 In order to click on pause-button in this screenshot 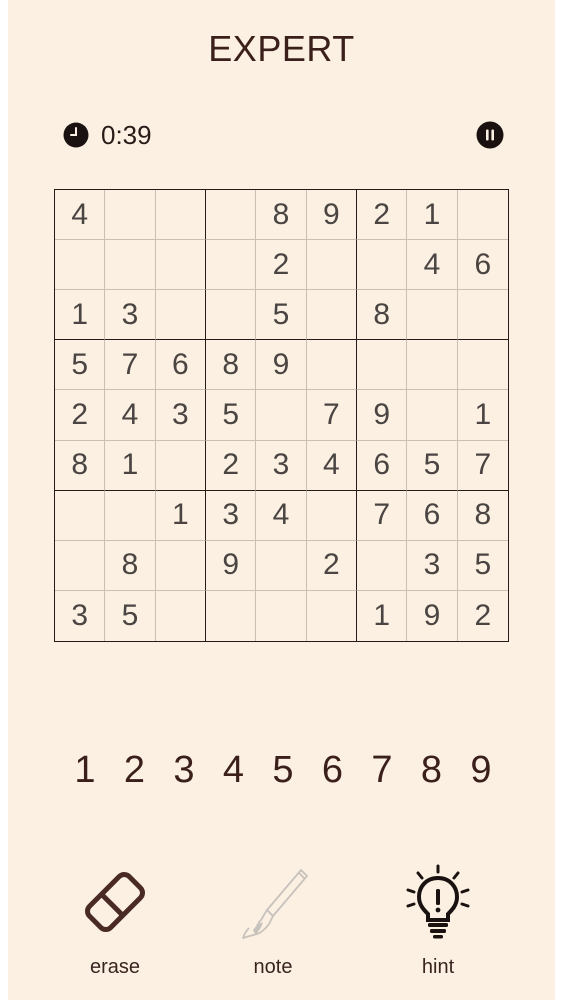, I will do `click(490, 135)`.